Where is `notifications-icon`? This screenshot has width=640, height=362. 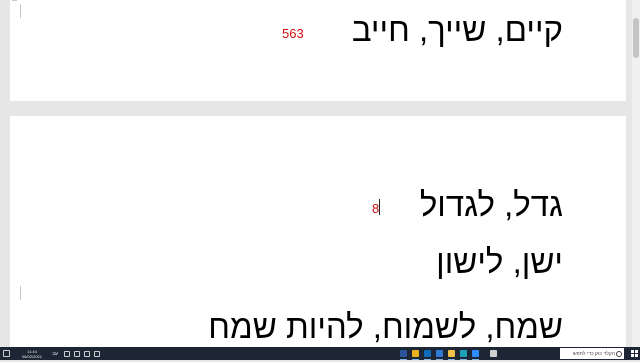
notifications-icon is located at coordinates (6, 353).